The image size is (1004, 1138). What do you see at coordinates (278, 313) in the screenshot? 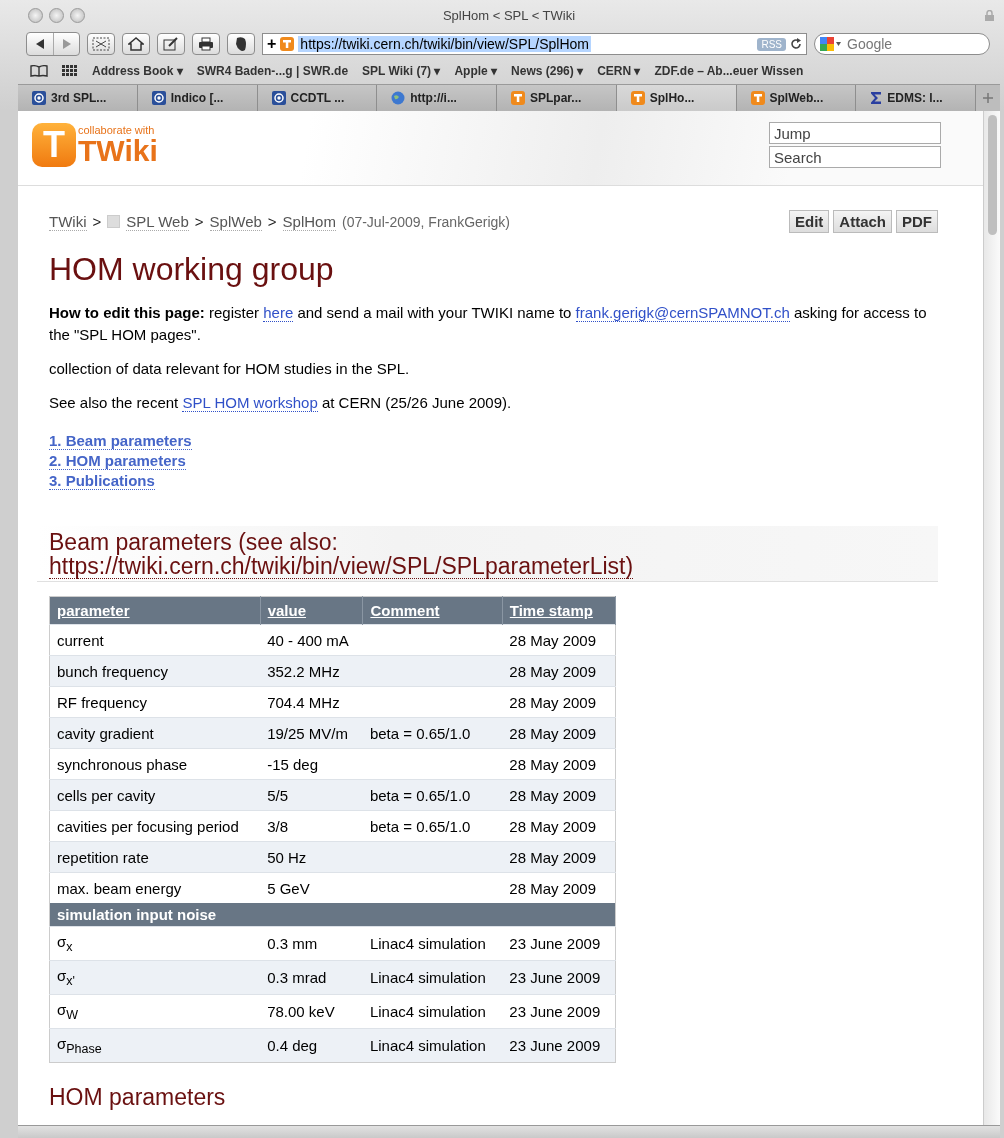
I see `text-link: here` at bounding box center [278, 313].